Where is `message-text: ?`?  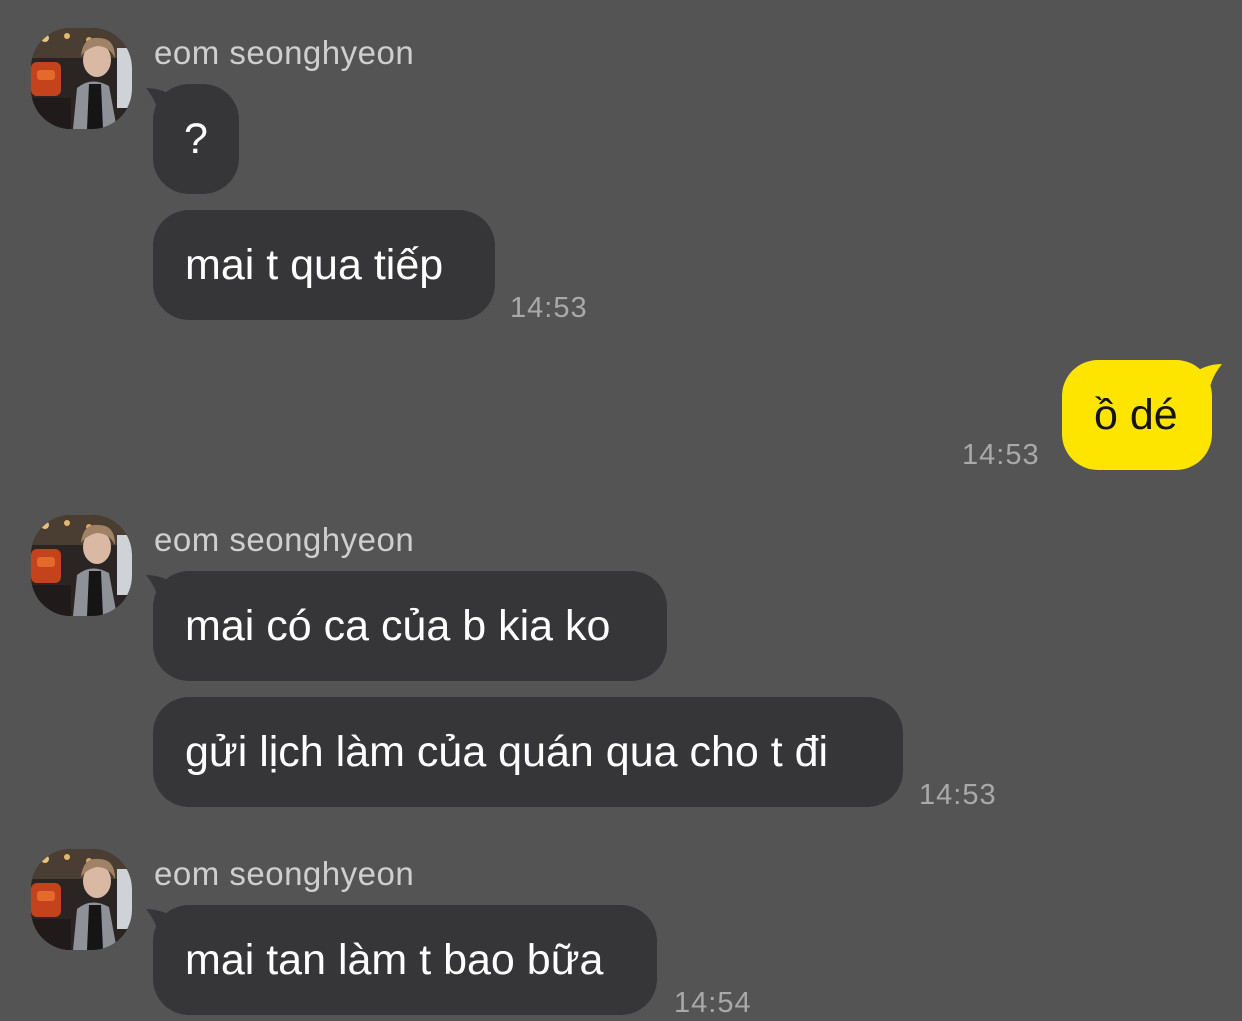
message-text: ? is located at coordinates (196, 138).